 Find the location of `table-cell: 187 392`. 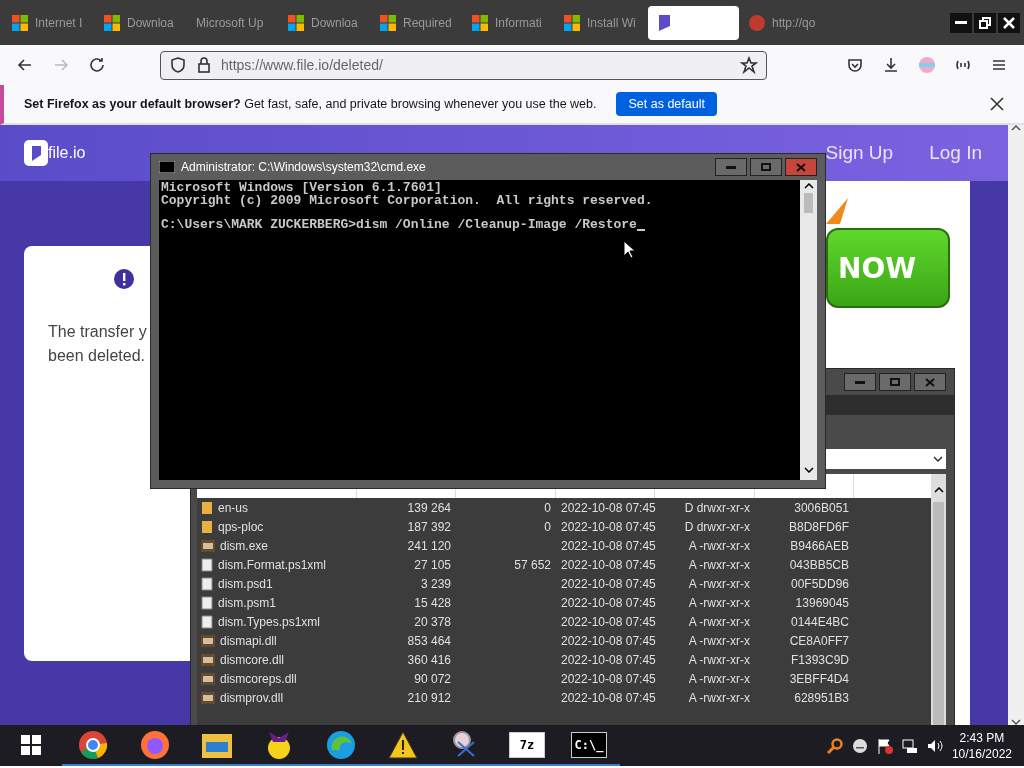

table-cell: 187 392 is located at coordinates (429, 526).